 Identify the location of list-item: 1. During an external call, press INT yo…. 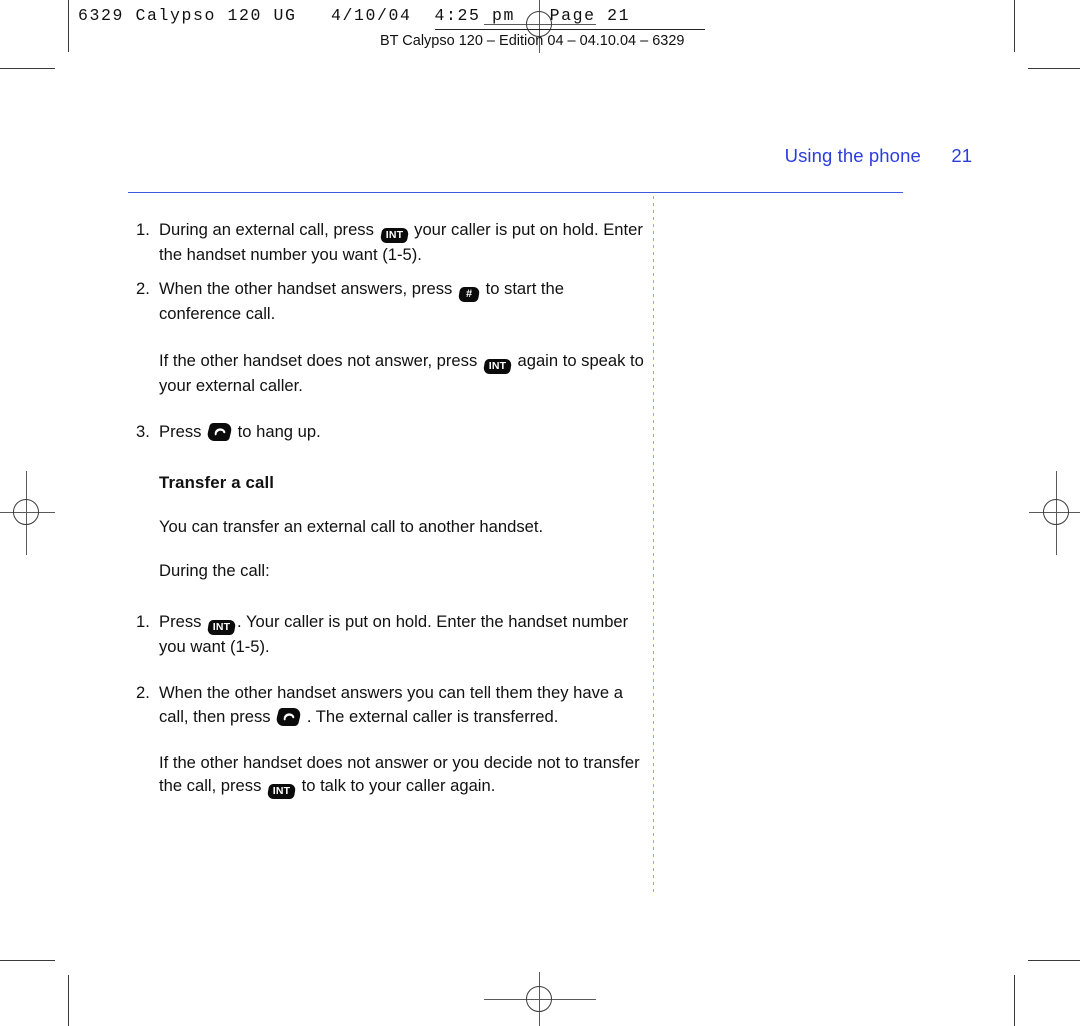
(391, 242).